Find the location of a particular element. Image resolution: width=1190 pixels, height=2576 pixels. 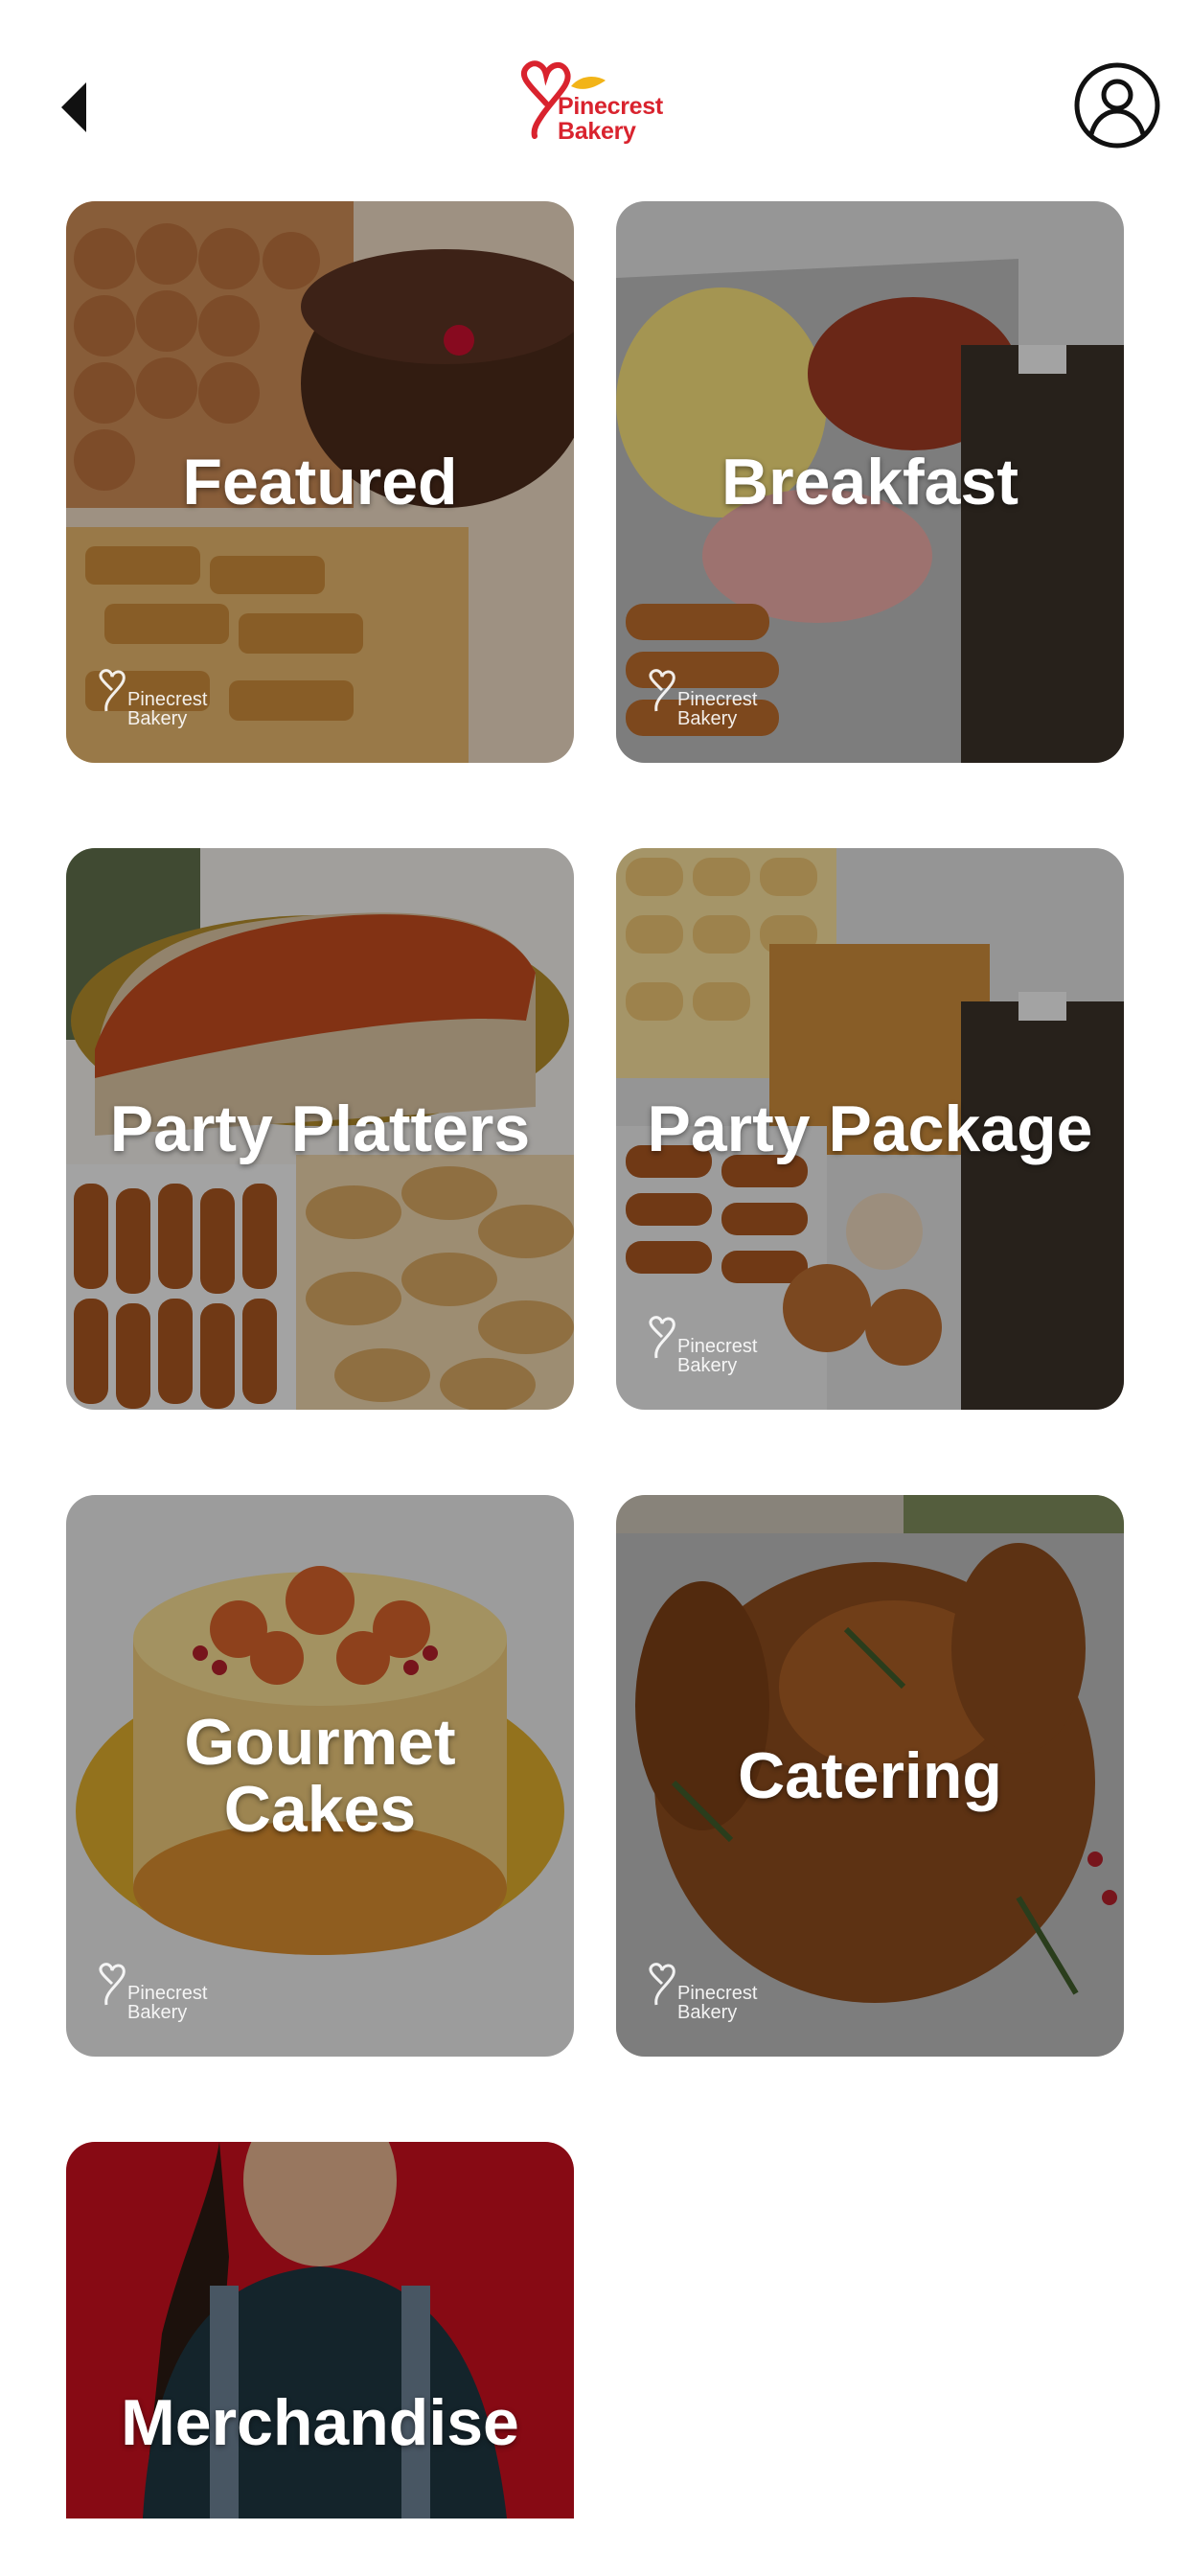

back-arrow-icon is located at coordinates (74, 107).